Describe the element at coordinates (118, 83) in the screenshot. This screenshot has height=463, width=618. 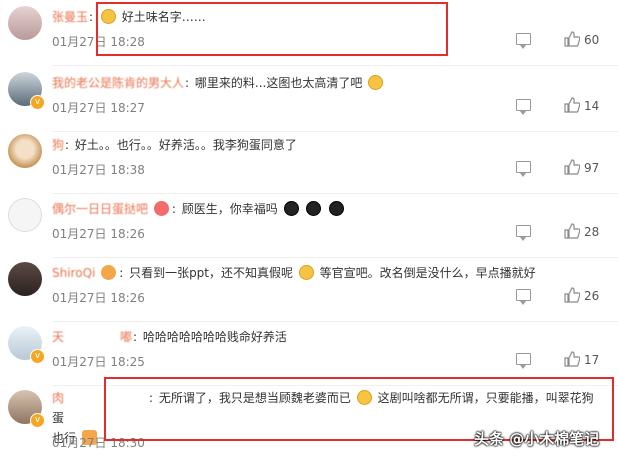
I see `username: 我的老公是陈肯的男大人` at that location.